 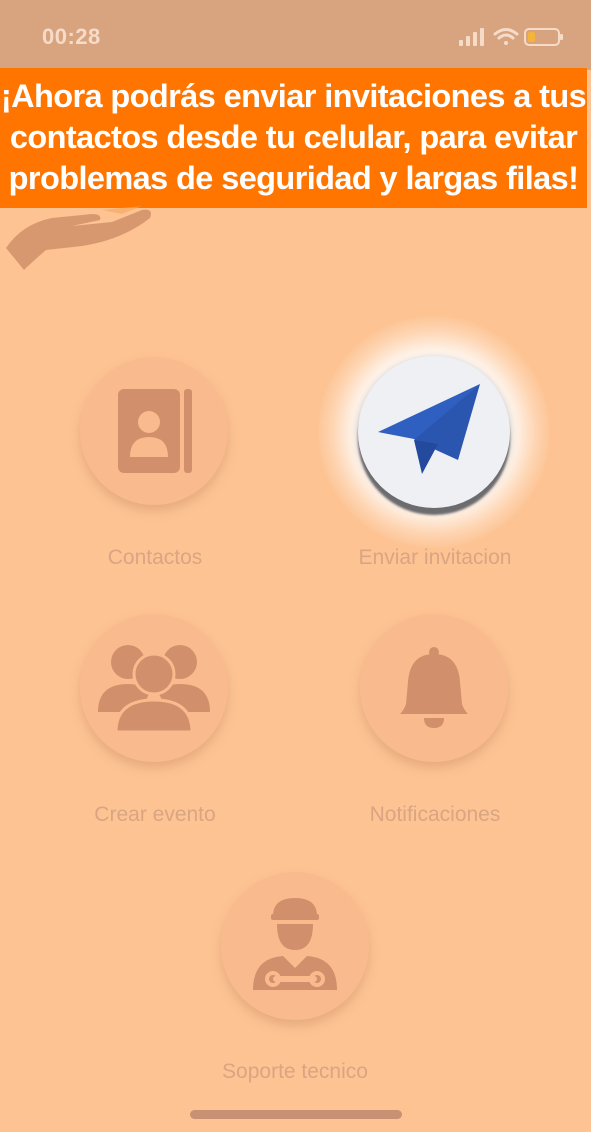 I want to click on bell-icon, so click(x=434, y=687).